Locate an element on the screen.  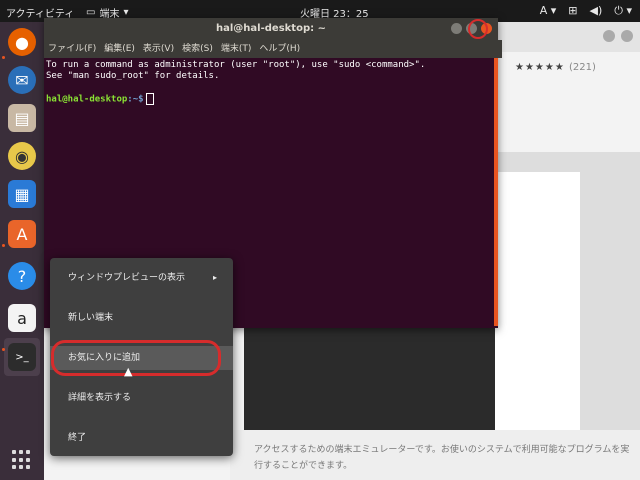
close-icon is located at coordinates (627, 36).